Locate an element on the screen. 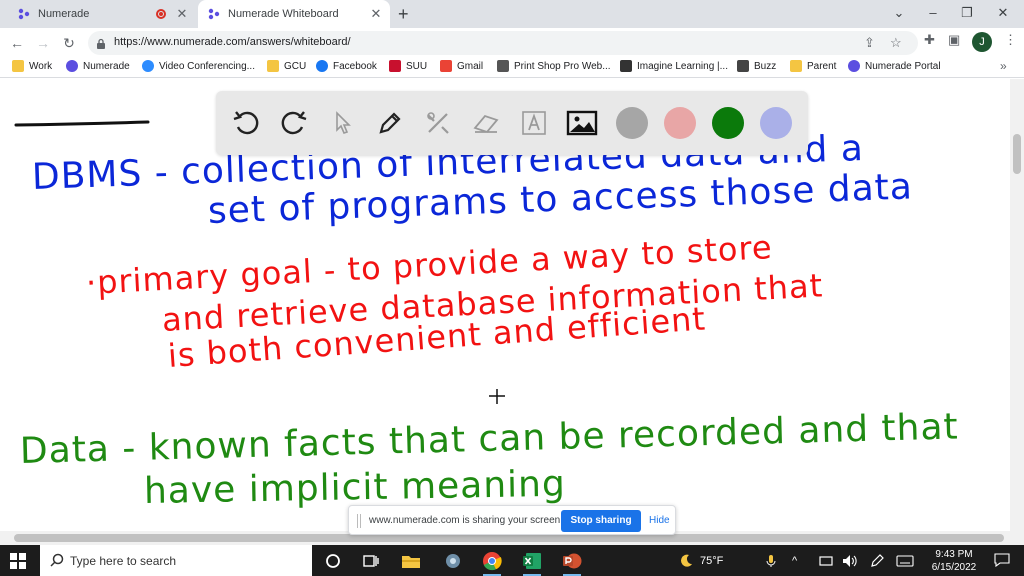  tab-numerade-whiteboard: Numerade Whiteboard ✕ is located at coordinates (294, 14).